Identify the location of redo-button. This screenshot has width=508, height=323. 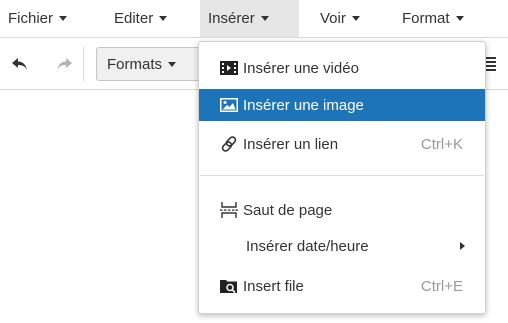
(64, 63).